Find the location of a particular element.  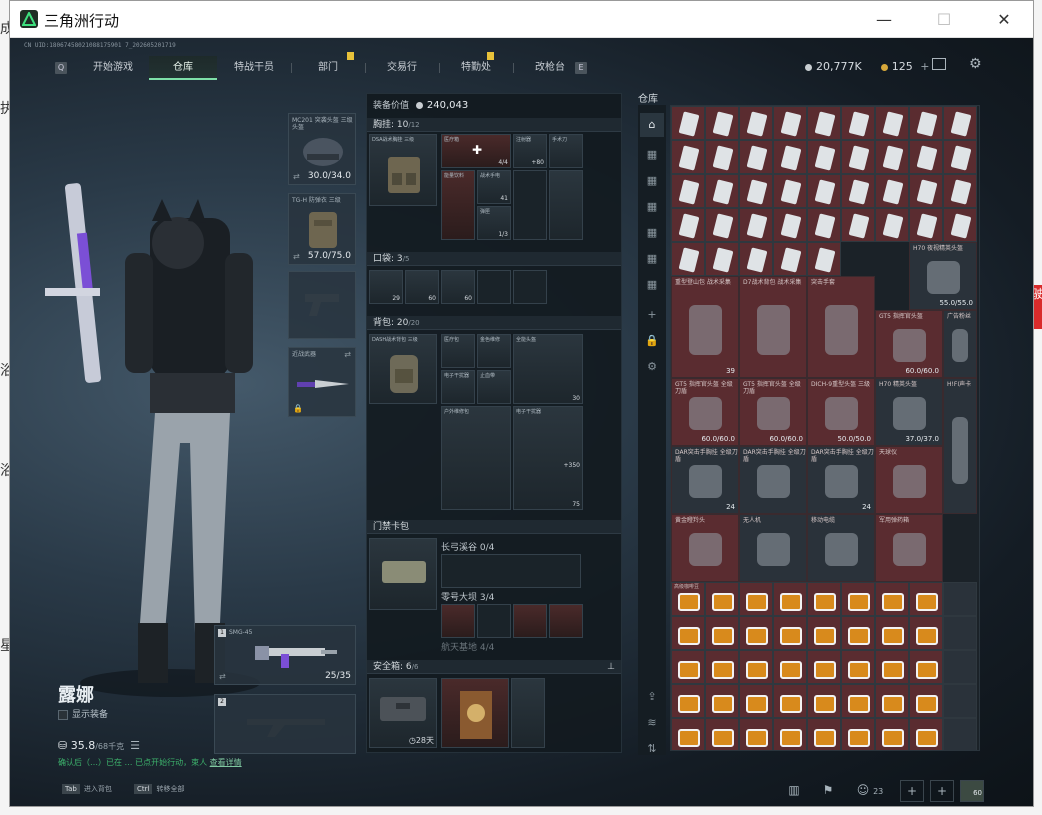

zone-keycard-row is located at coordinates (511, 571).